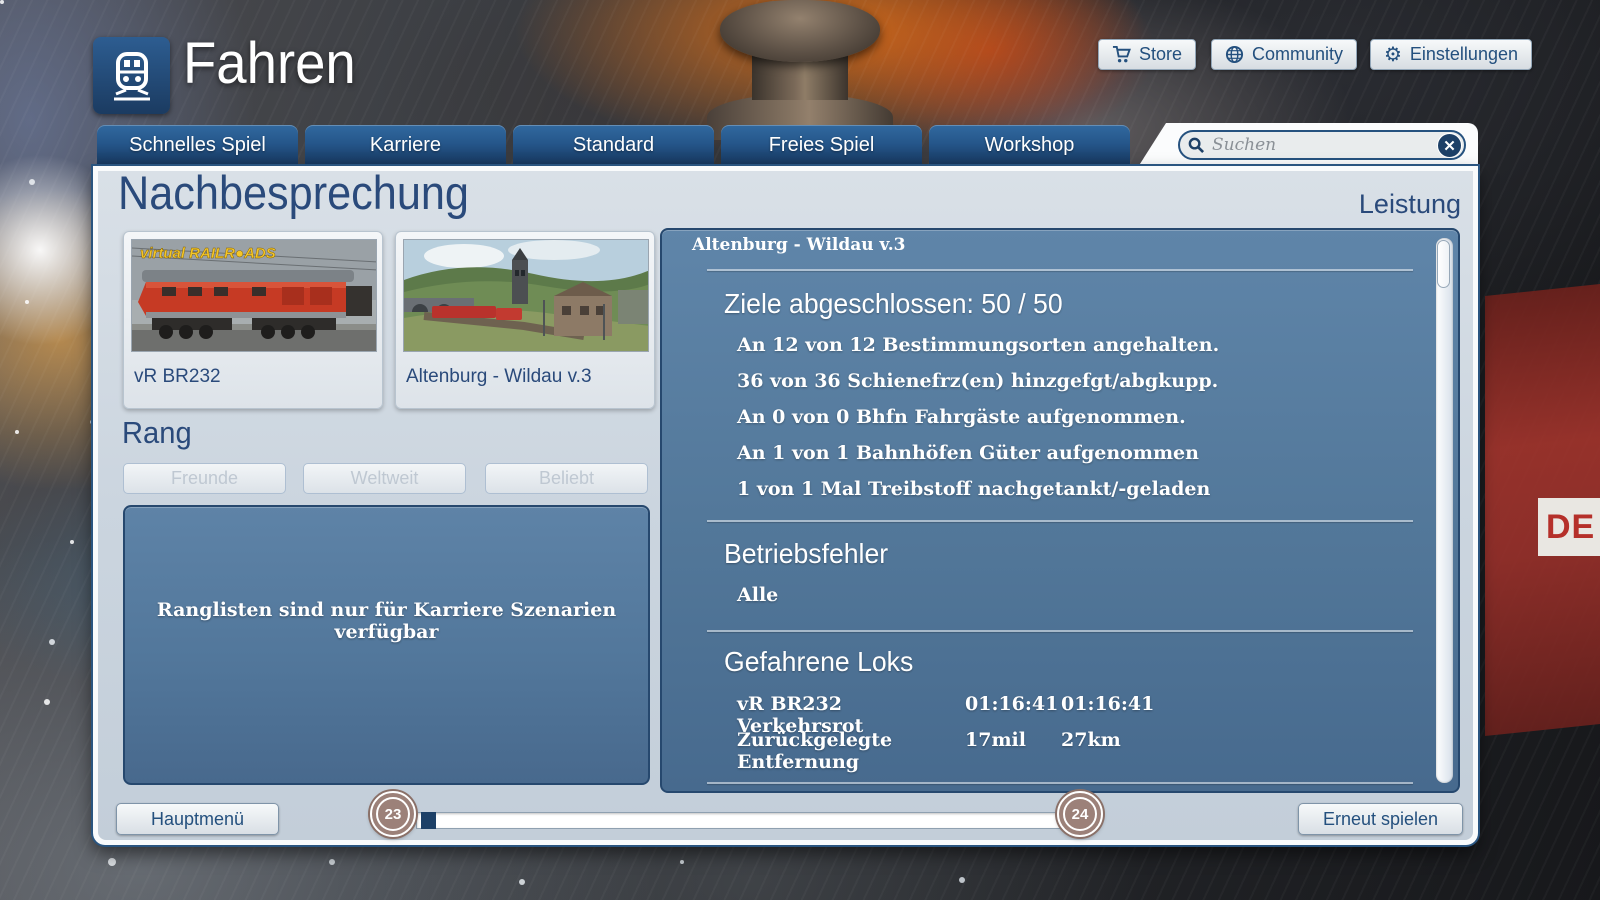 This screenshot has width=1600, height=900. I want to click on loco-thumbnail-label: vR BR232, so click(177, 376).